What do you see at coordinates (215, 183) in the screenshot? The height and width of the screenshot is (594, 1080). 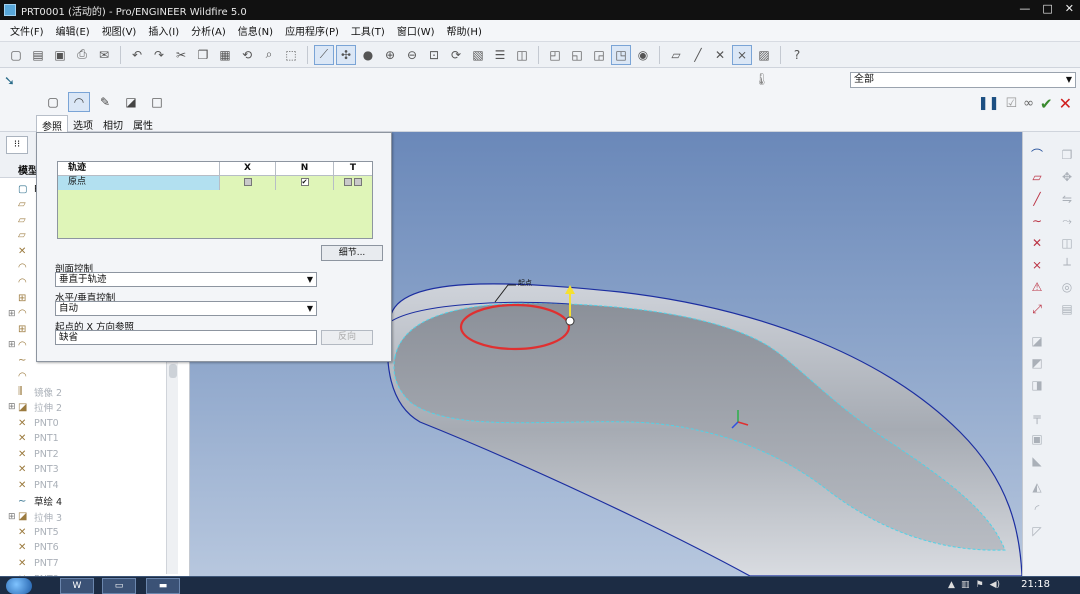 I see `table-row: 原点` at bounding box center [215, 183].